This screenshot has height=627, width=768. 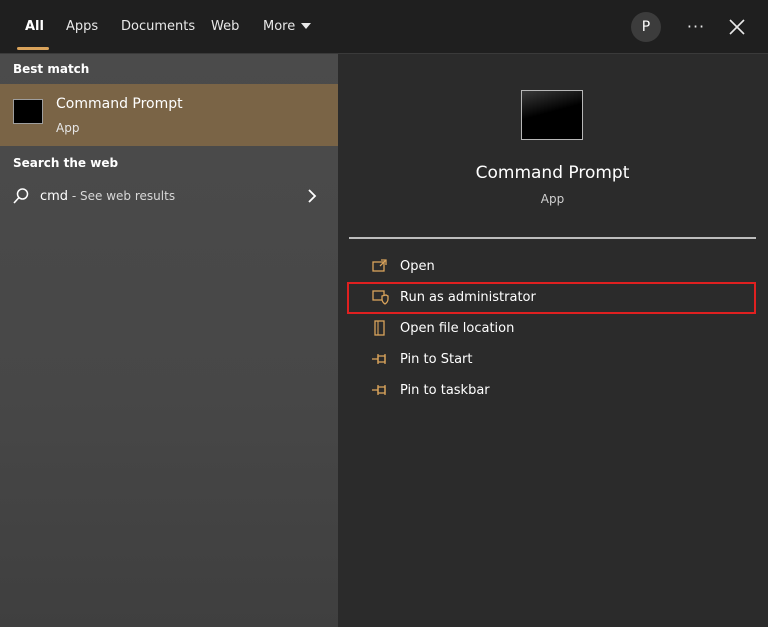 I want to click on search-tabs-bar: All Apps Documents Web More P ···, so click(x=384, y=27).